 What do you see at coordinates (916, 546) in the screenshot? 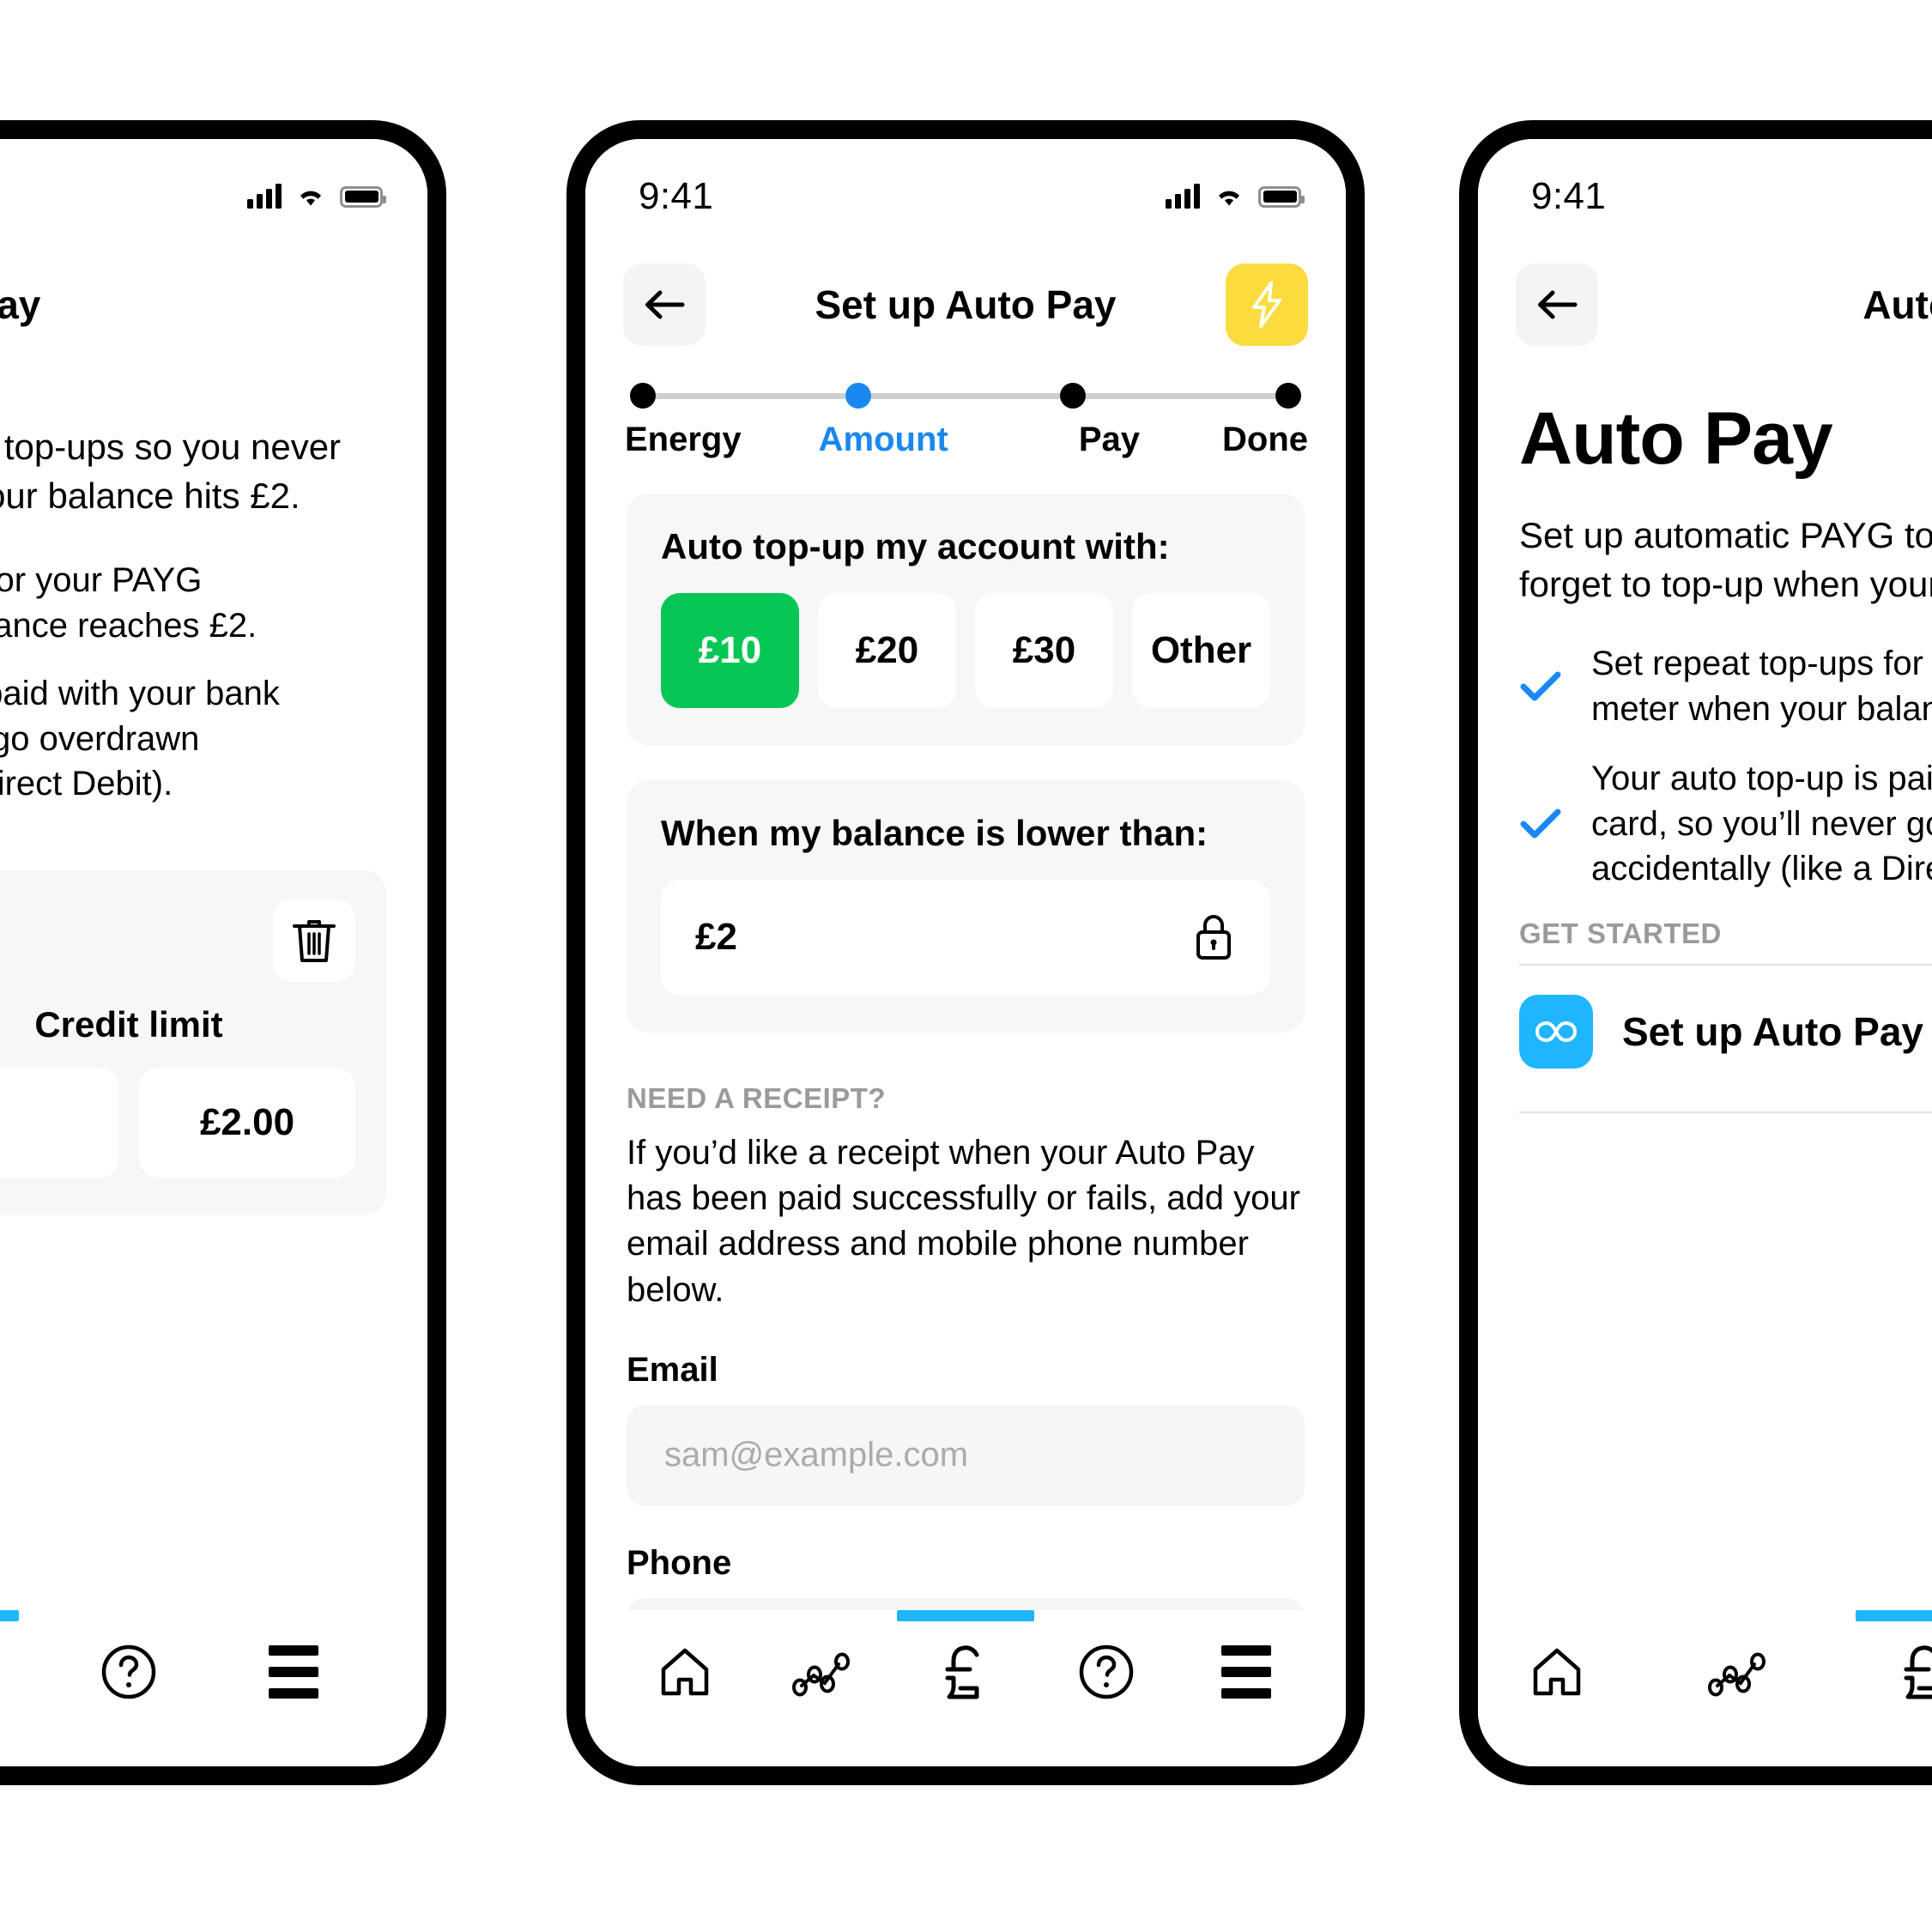
I see `topup-card-title: Auto top-up my account with:` at bounding box center [916, 546].